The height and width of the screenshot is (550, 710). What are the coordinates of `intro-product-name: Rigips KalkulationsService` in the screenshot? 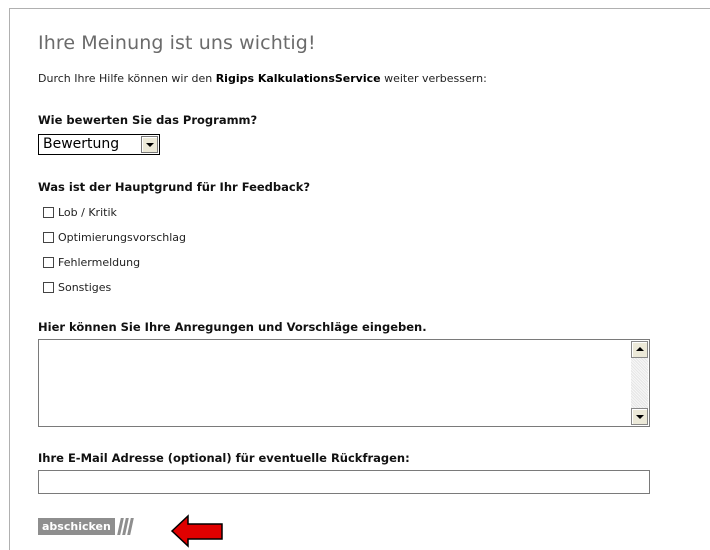 It's located at (298, 78).